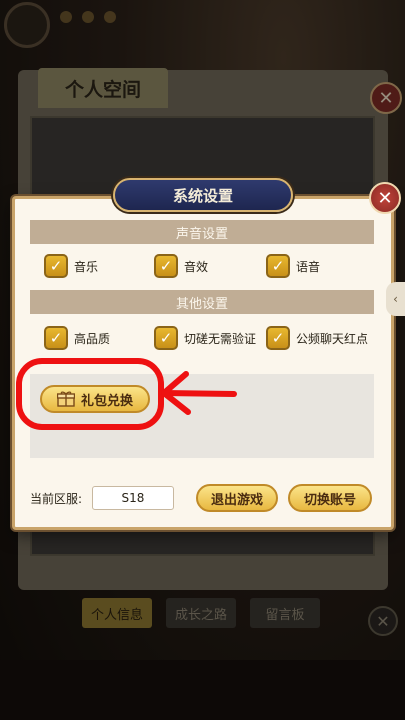 Image resolution: width=405 pixels, height=720 pixels. Describe the element at coordinates (220, 338) in the screenshot. I see `option-label: 切磋无需验证` at that location.